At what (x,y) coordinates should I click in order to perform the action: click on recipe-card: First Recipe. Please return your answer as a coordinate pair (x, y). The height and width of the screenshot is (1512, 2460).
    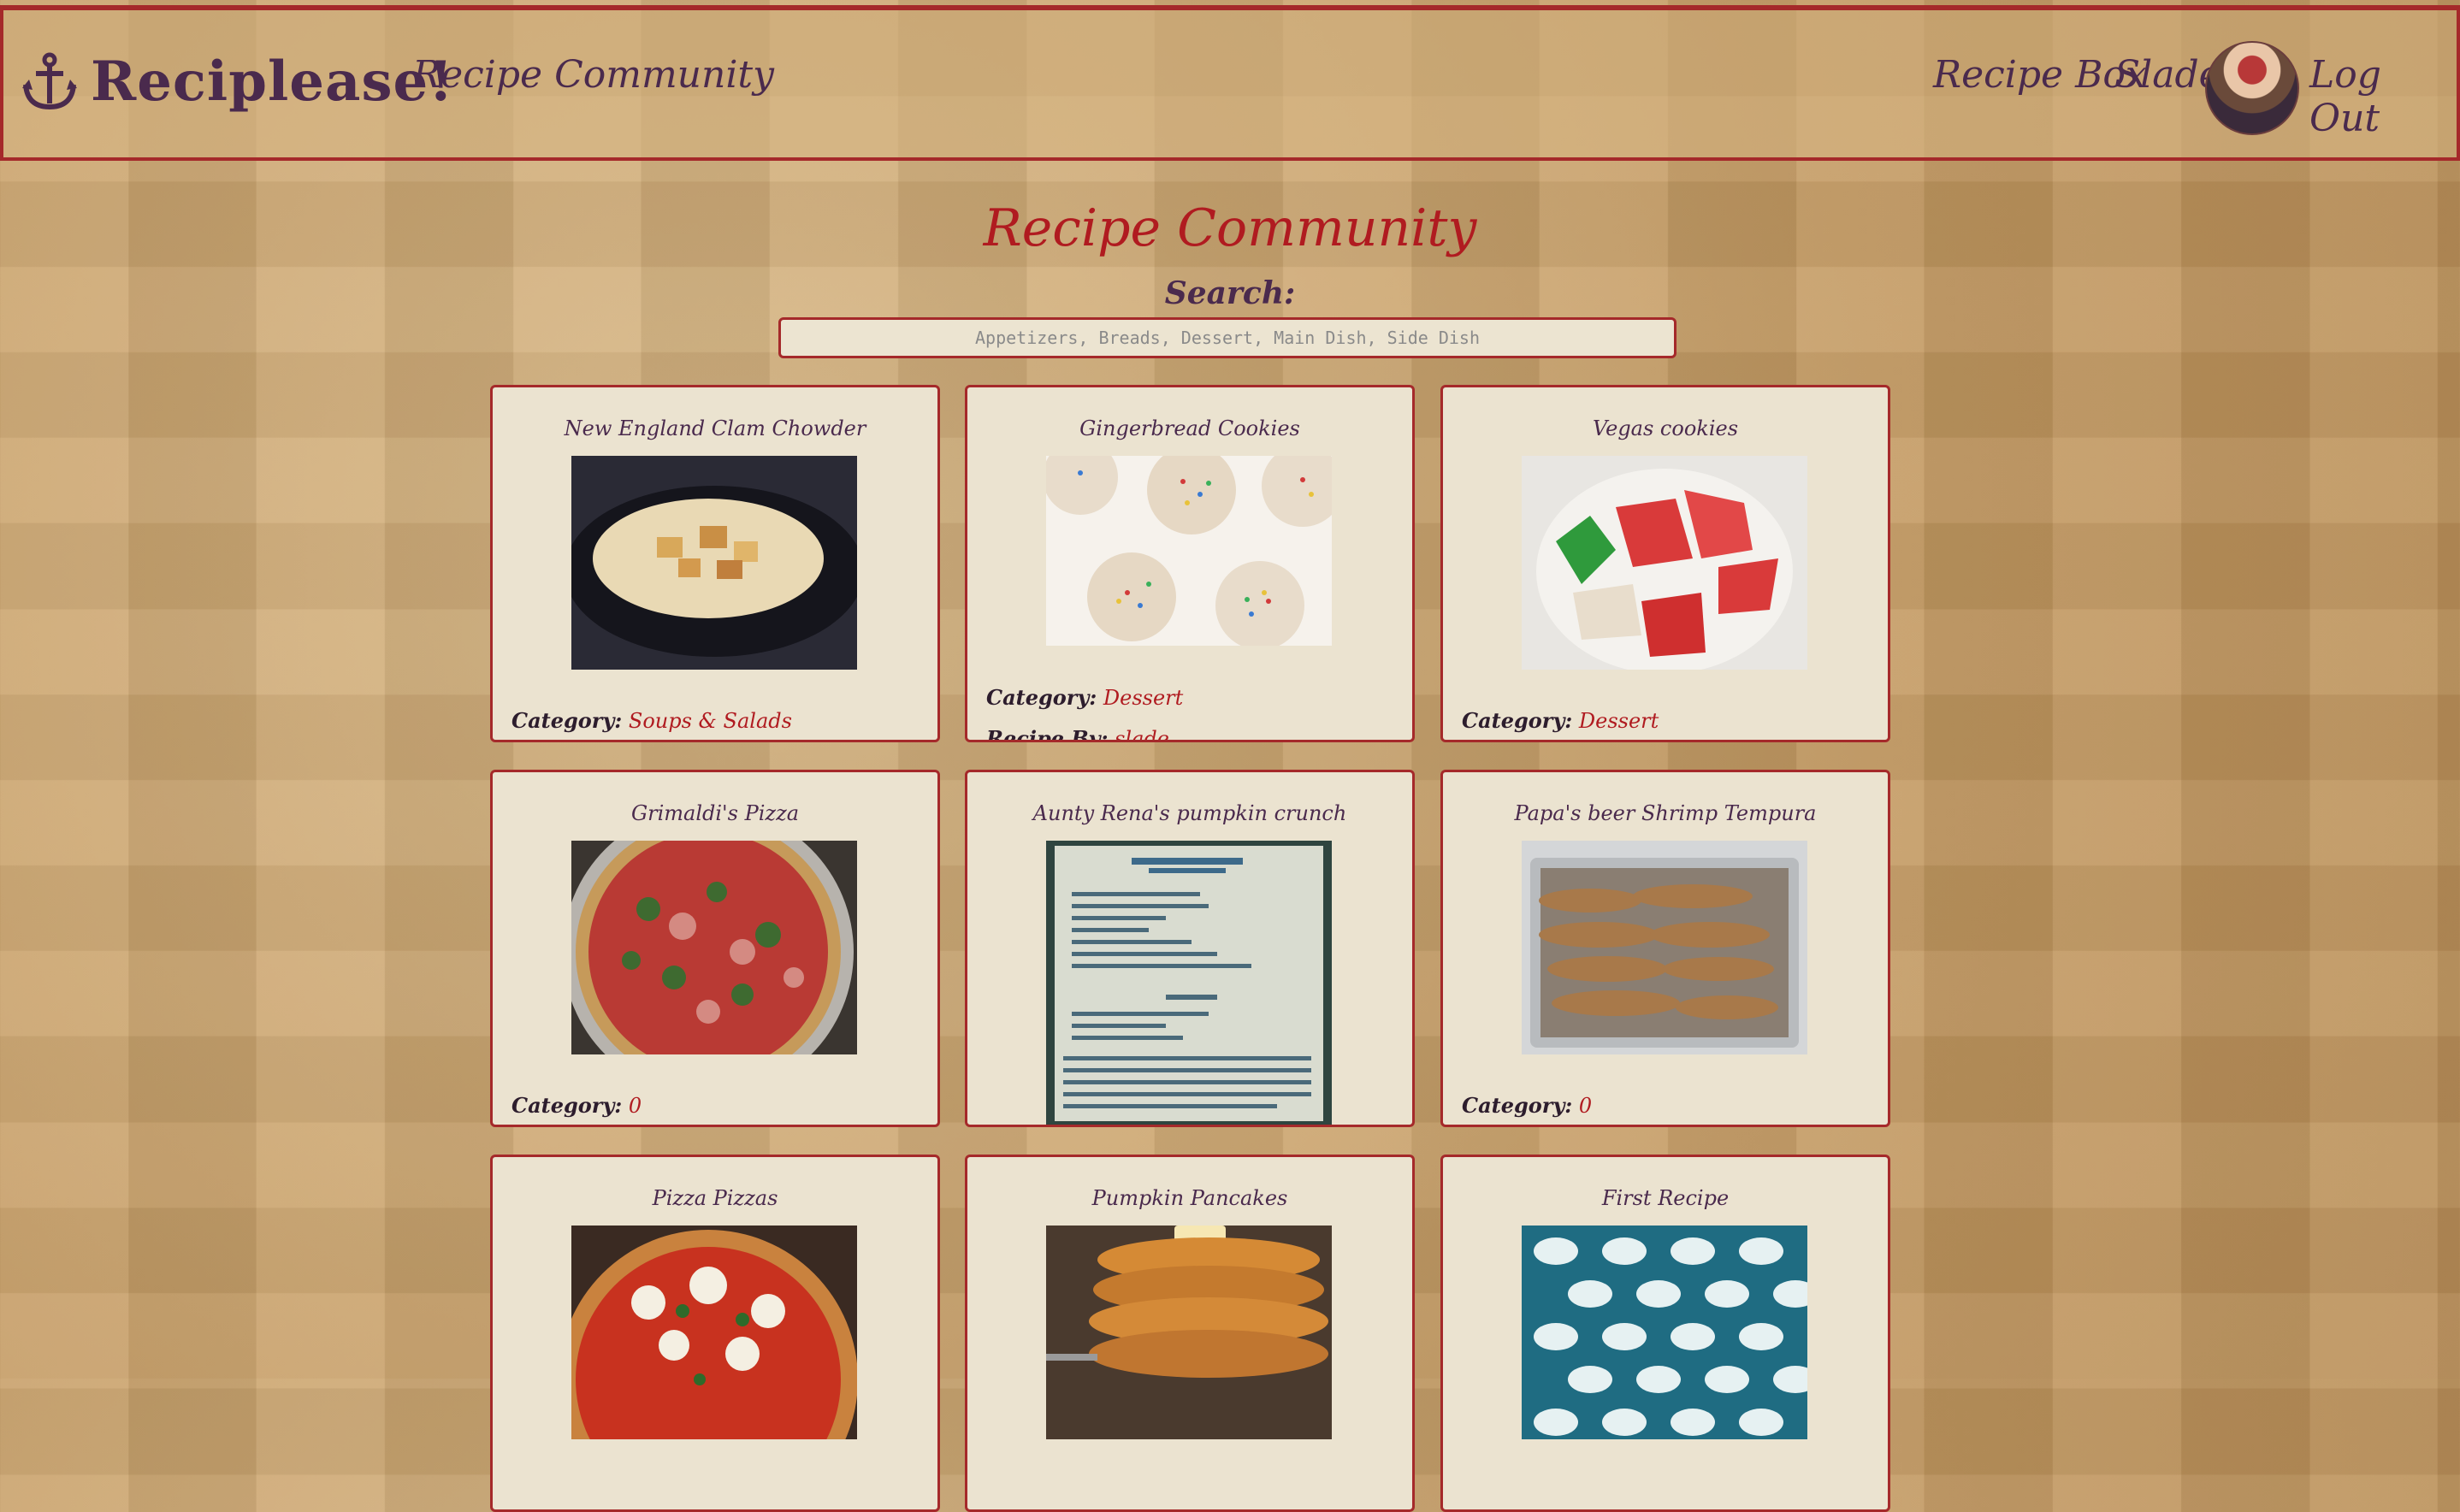
    Looking at the image, I should click on (1665, 1333).